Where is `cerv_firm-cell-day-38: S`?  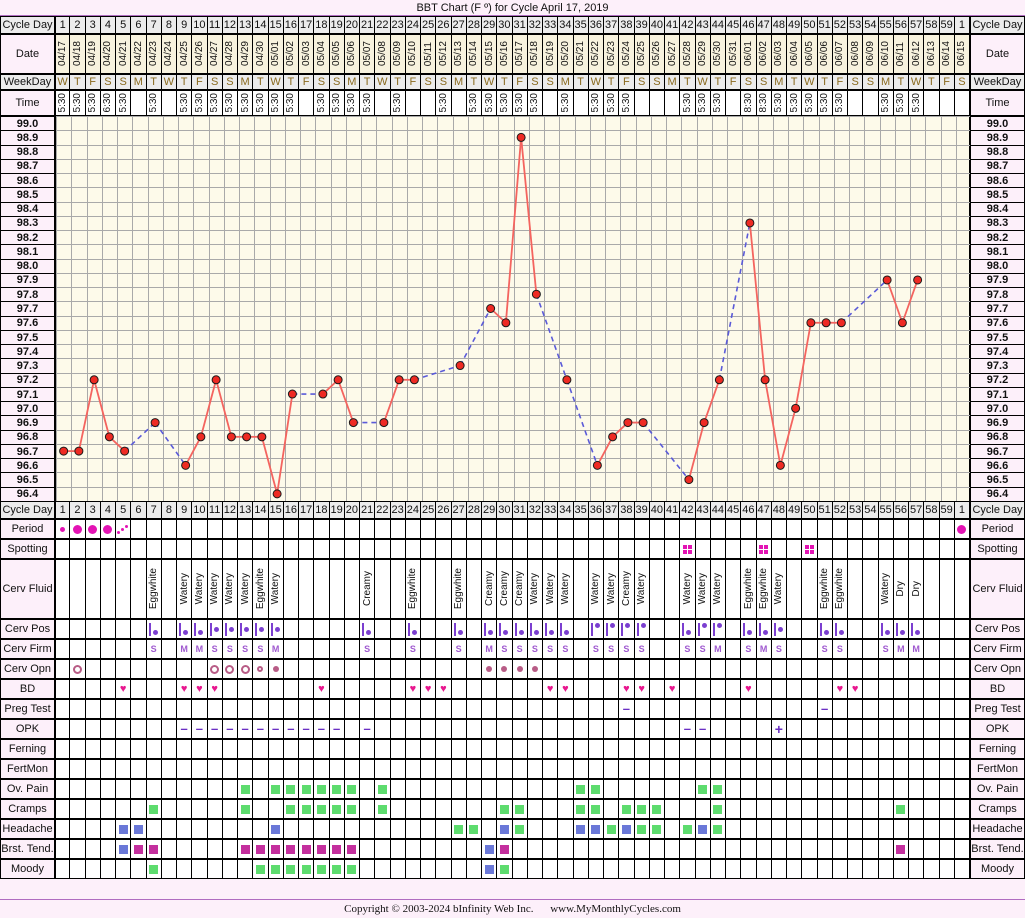 cerv_firm-cell-day-38: S is located at coordinates (627, 649).